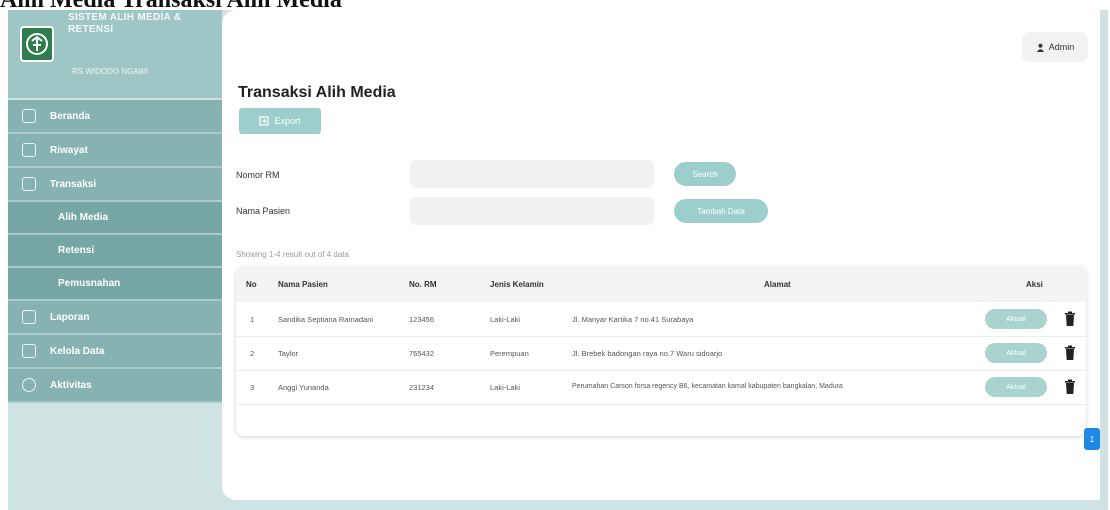 This screenshot has width=1110, height=510. What do you see at coordinates (37, 44) in the screenshot?
I see `hospital-logo-icon` at bounding box center [37, 44].